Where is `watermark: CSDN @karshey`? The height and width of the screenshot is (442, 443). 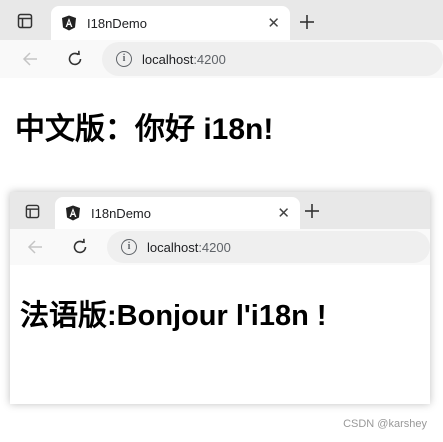
watermark: CSDN @karshey is located at coordinates (385, 424).